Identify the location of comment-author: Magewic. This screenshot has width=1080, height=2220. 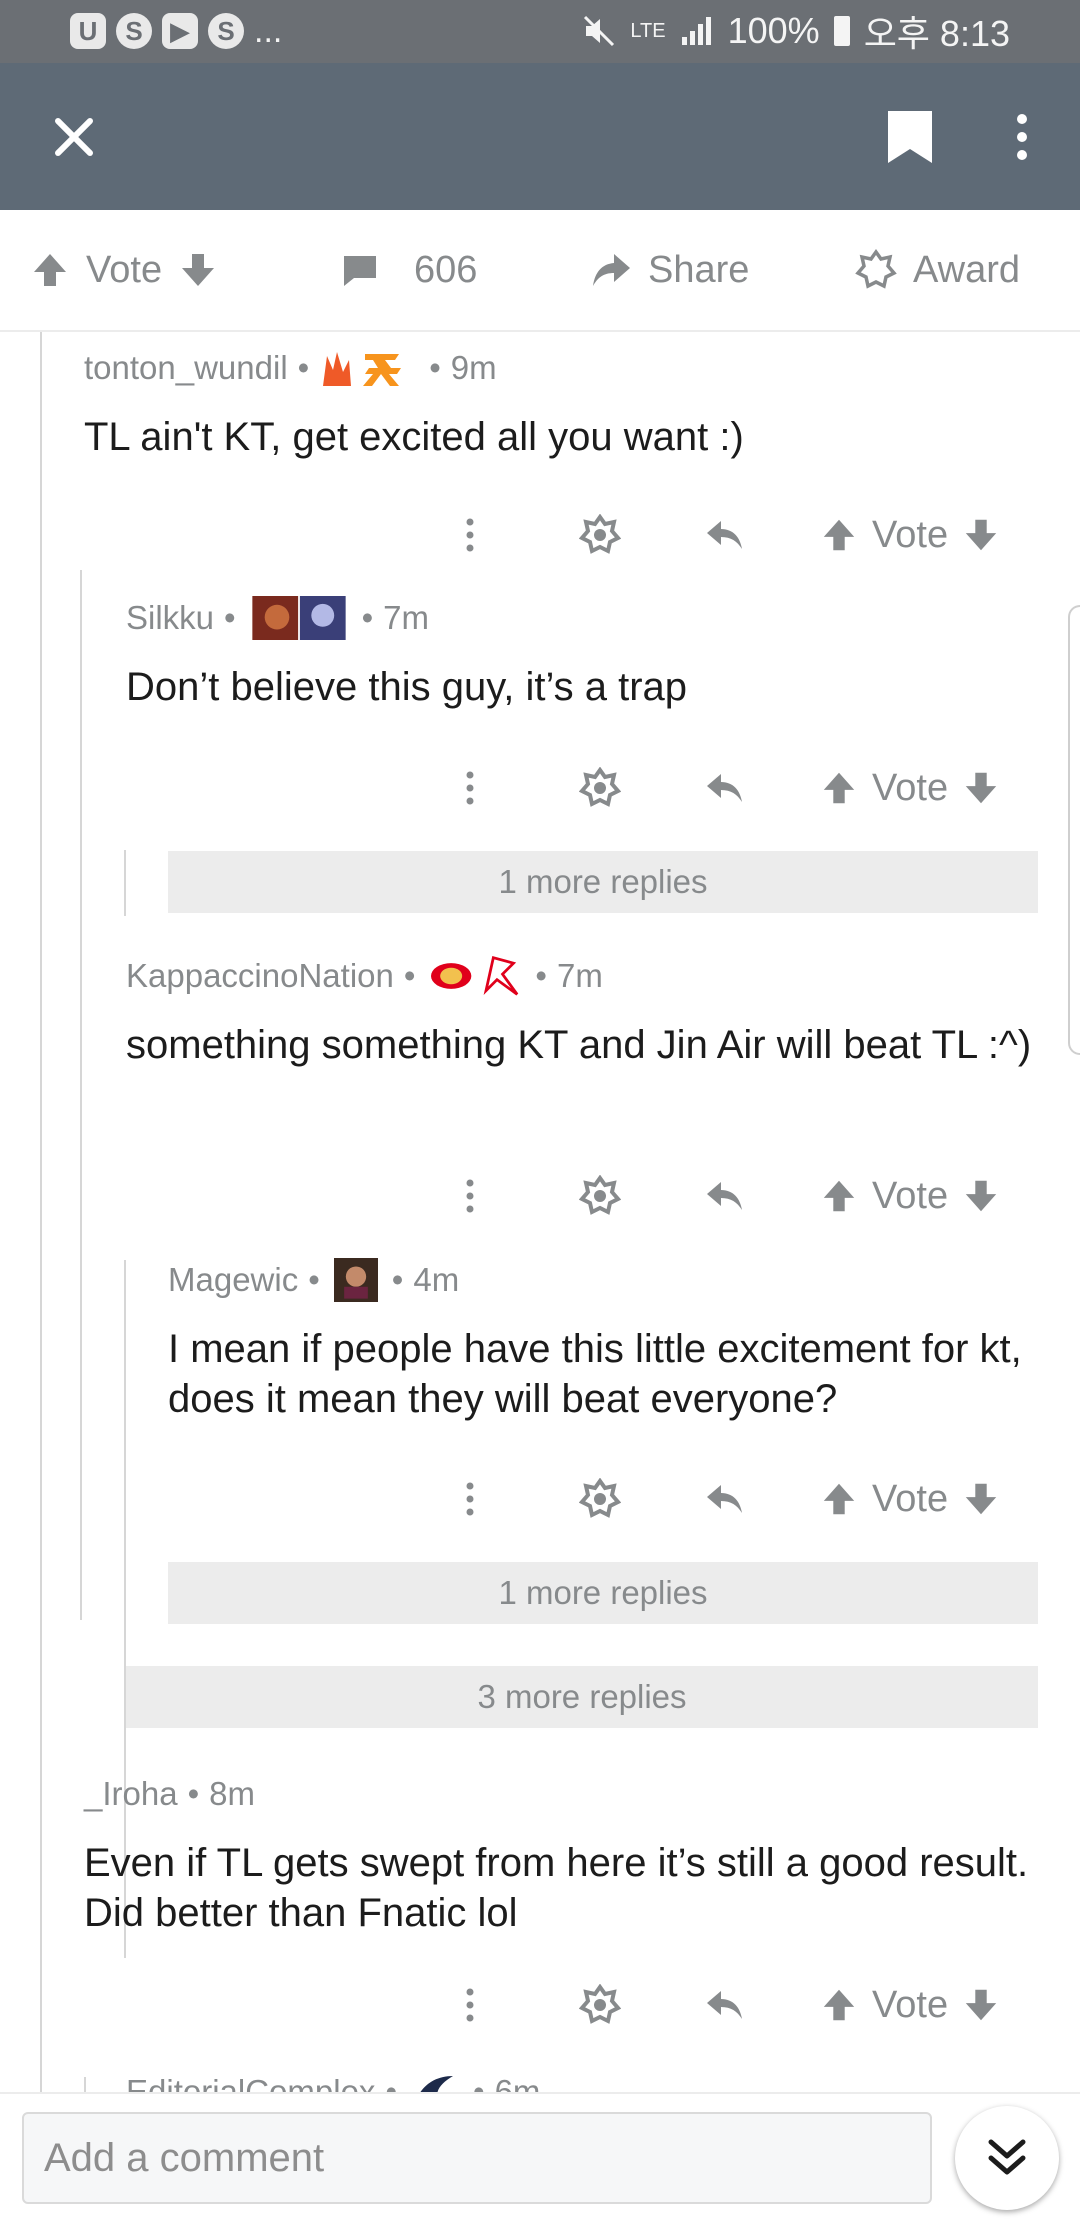
(233, 1280).